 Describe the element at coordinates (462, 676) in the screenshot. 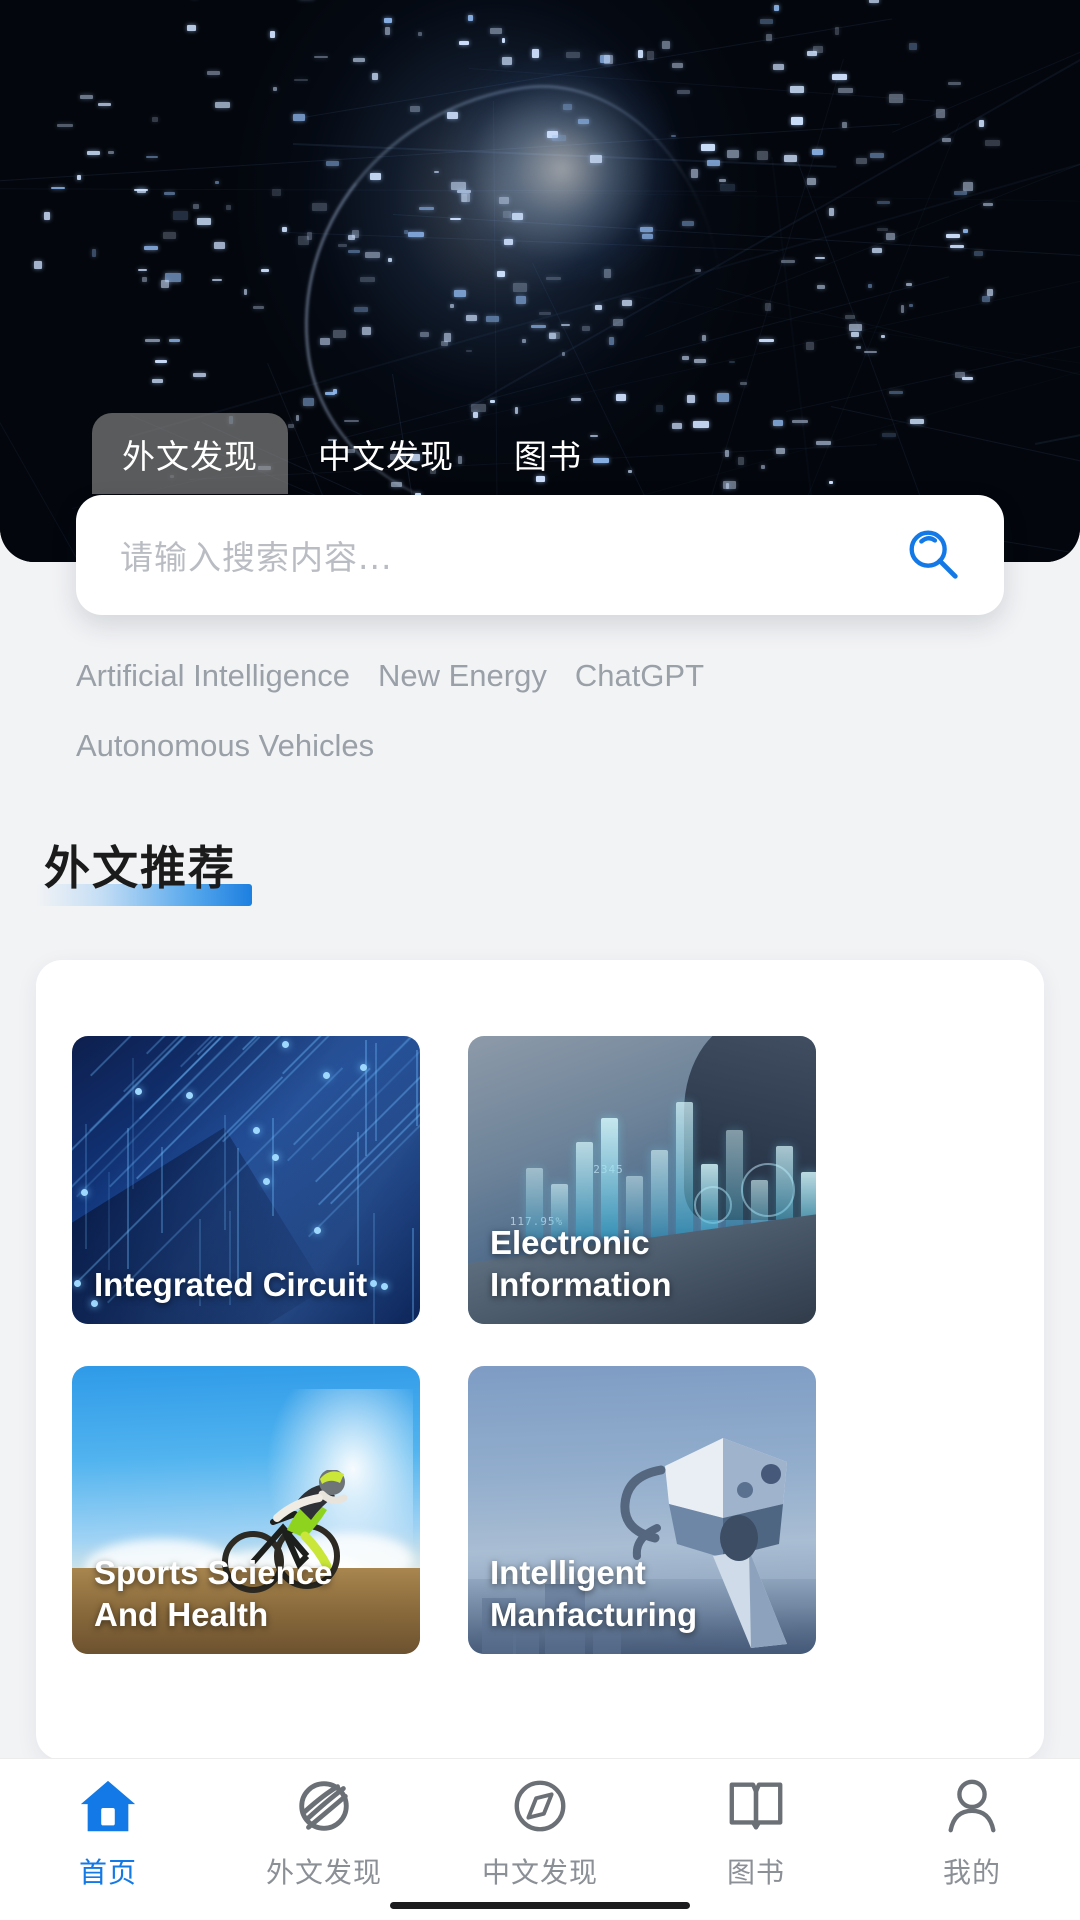

I see `hot-tag-new-energy: New Energy` at that location.